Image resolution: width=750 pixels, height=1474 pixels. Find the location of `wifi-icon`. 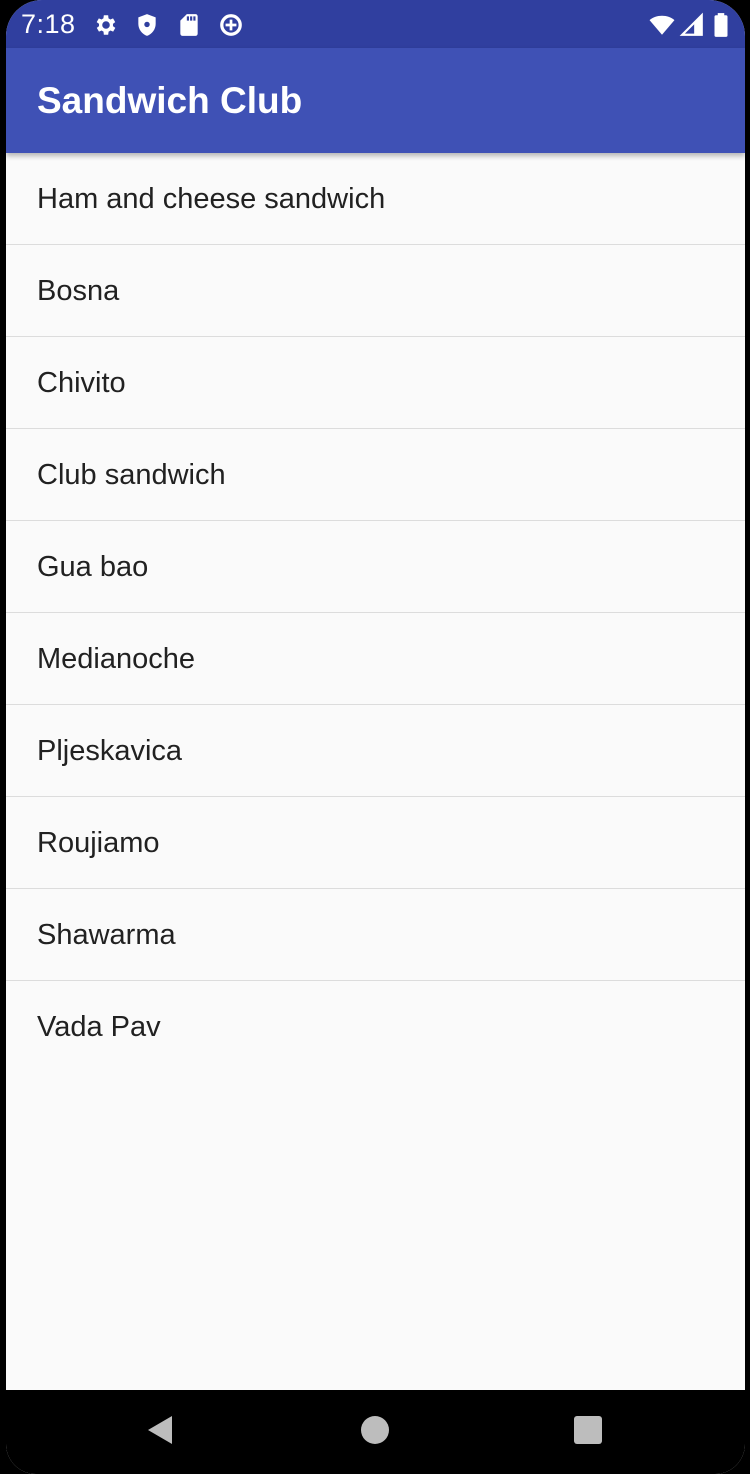

wifi-icon is located at coordinates (662, 25).